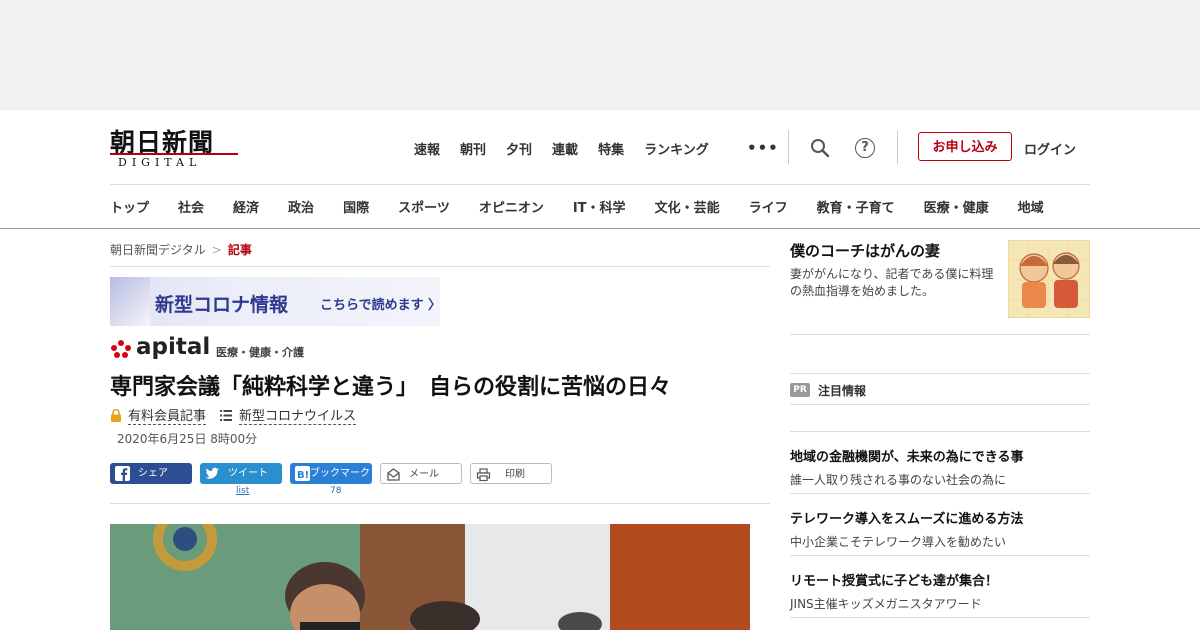 The height and width of the screenshot is (630, 1200). I want to click on facebook-share-label: シェア, so click(153, 473).